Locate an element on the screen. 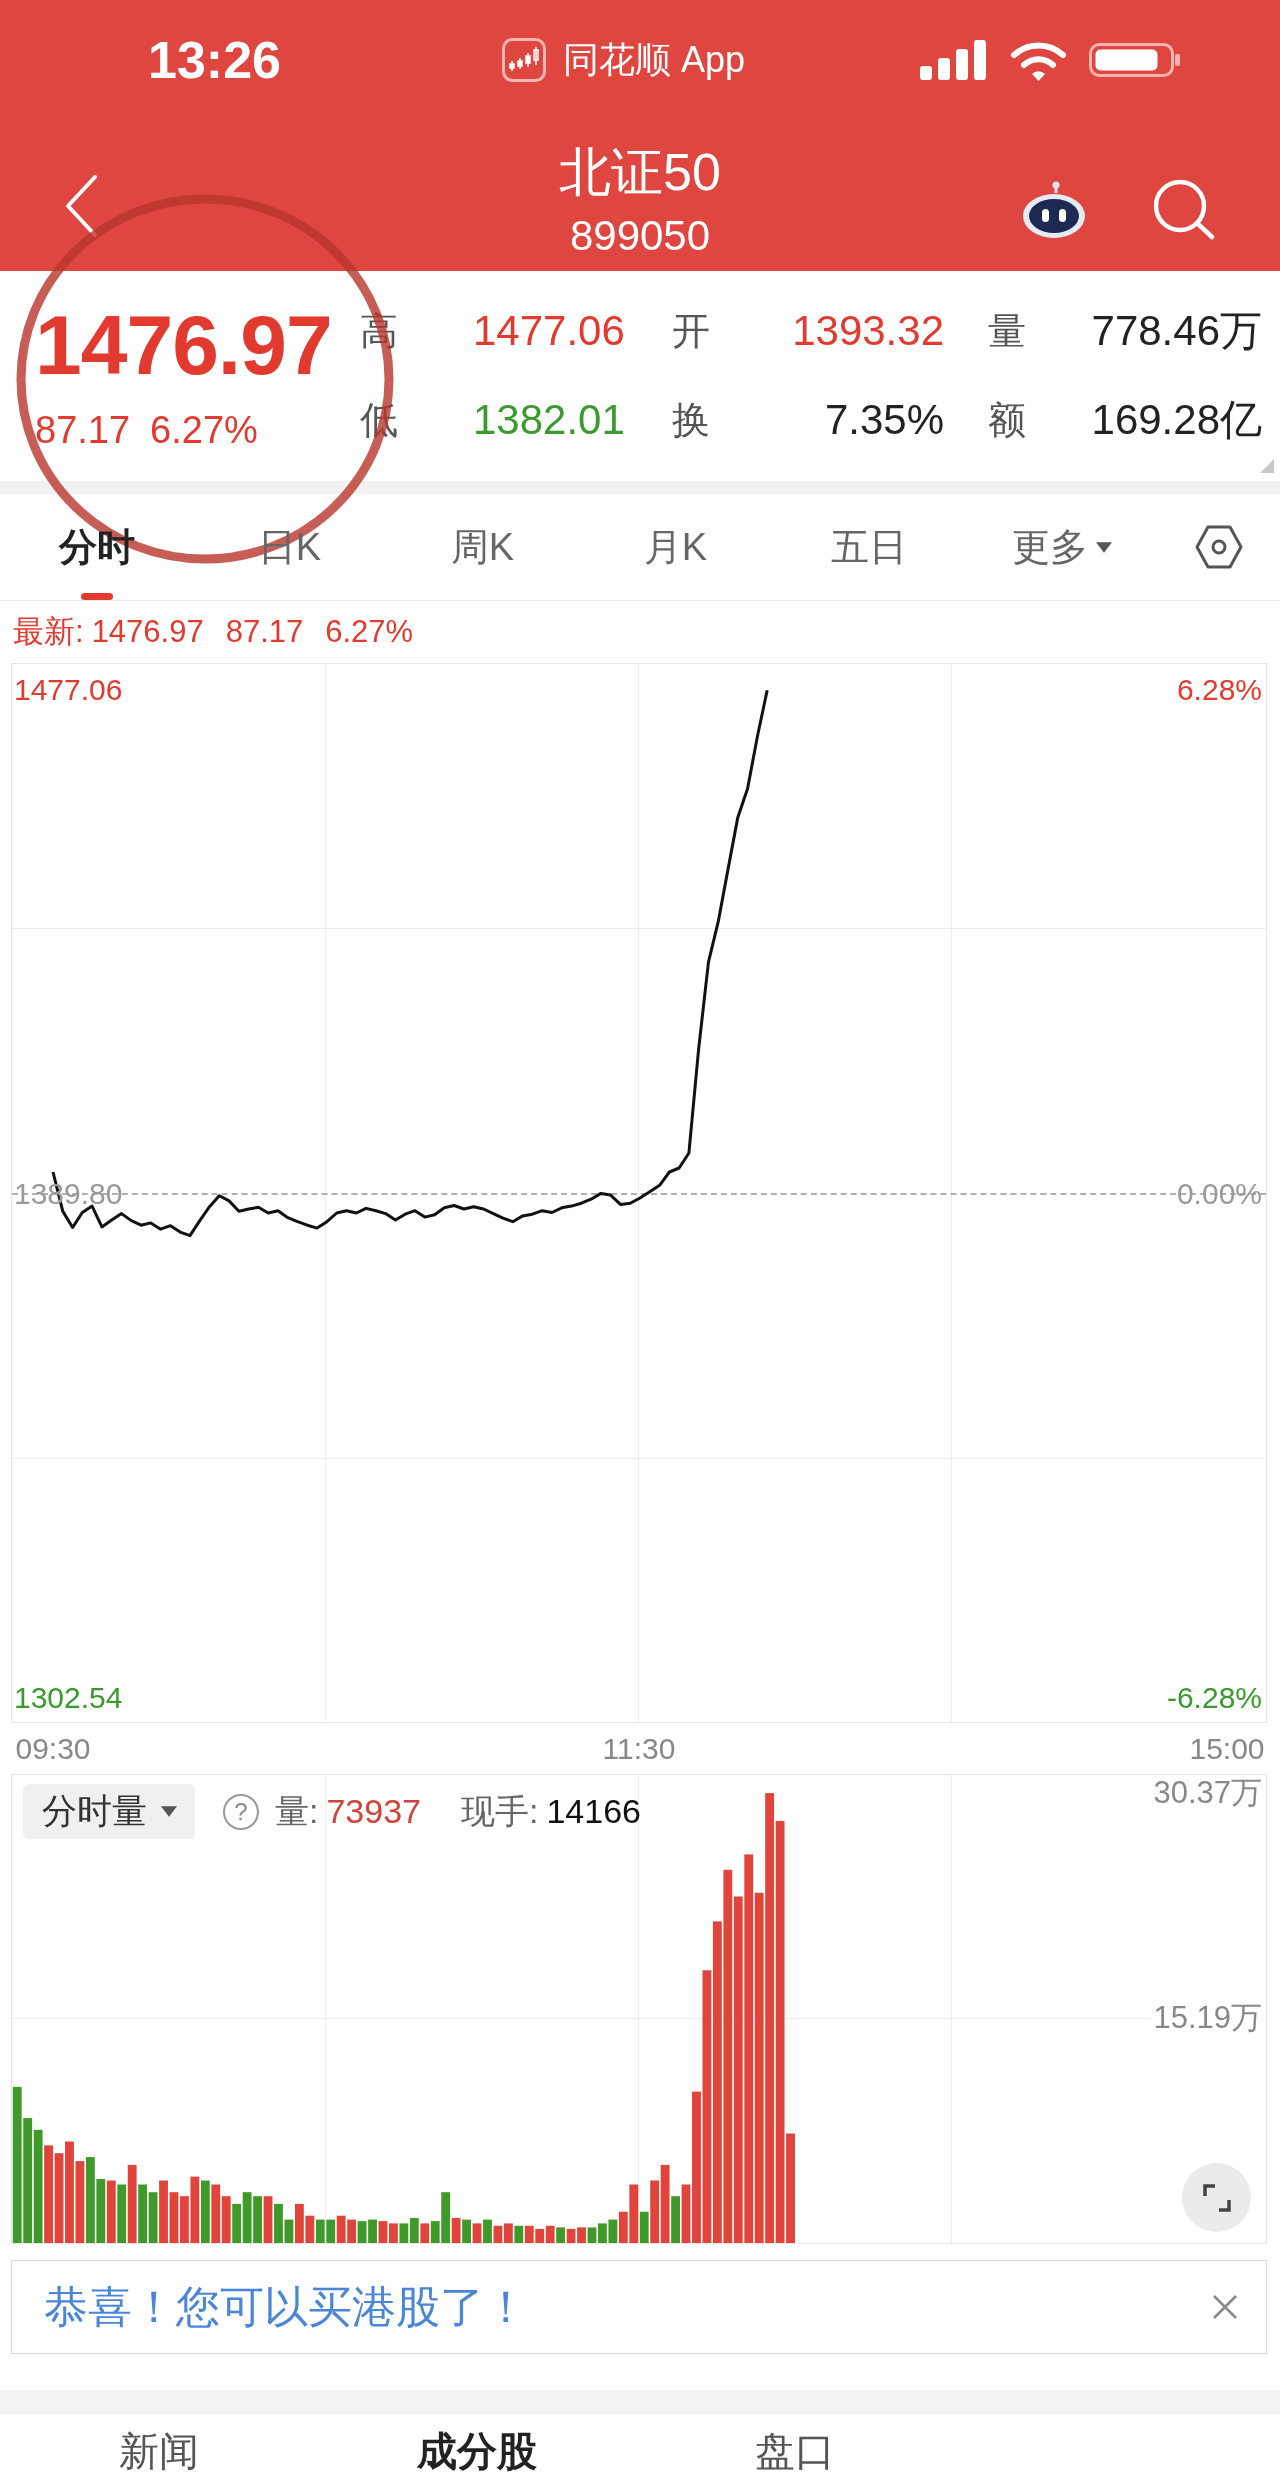  time-axis-label: 15:00 is located at coordinates (1227, 1749).